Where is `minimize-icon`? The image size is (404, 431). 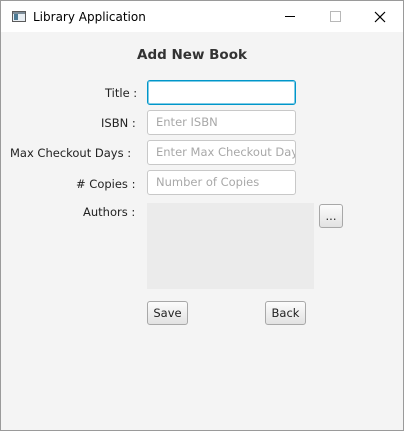
minimize-icon is located at coordinates (290, 16).